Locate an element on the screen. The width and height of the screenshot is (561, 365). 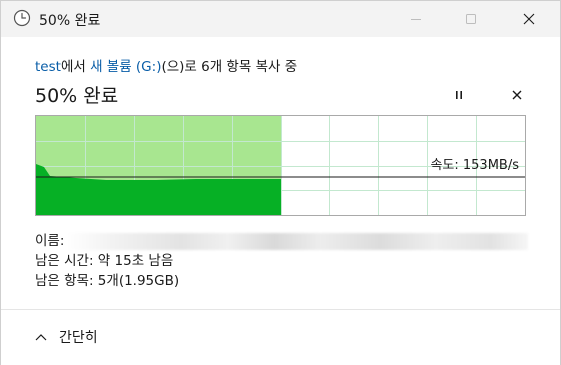
minimize-button is located at coordinates (416, 19).